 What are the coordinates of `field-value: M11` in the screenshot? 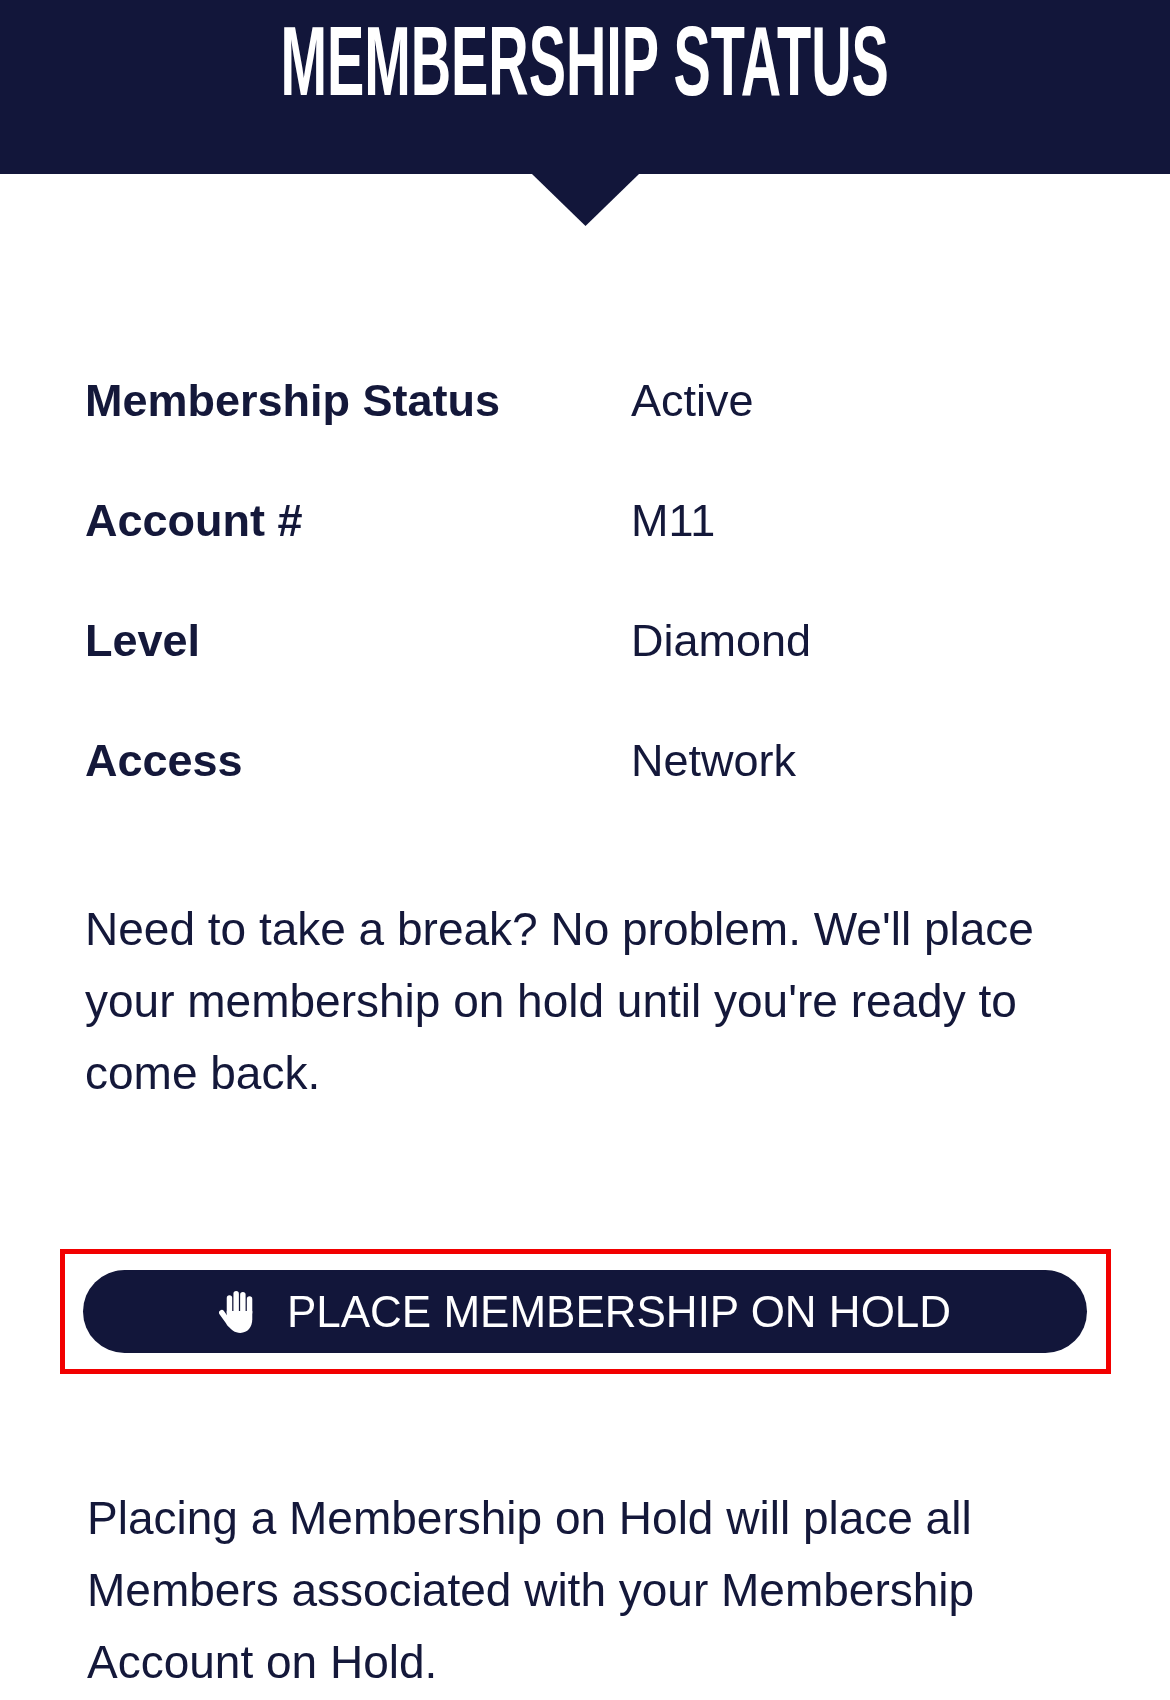 It's located at (673, 521).